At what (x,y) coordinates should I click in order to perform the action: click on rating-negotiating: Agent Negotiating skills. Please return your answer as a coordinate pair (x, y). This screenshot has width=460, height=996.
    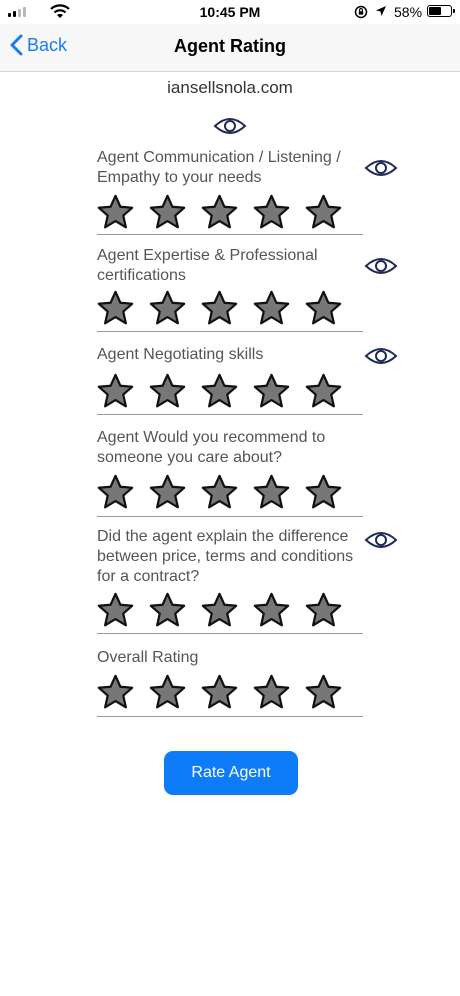
    Looking at the image, I should click on (230, 380).